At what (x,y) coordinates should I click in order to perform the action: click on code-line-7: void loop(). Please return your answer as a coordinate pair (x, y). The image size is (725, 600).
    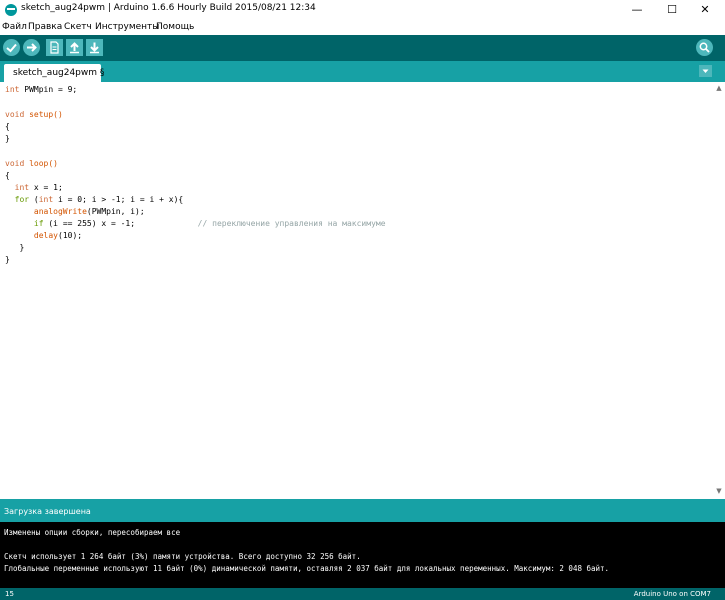
    Looking at the image, I should click on (31, 163).